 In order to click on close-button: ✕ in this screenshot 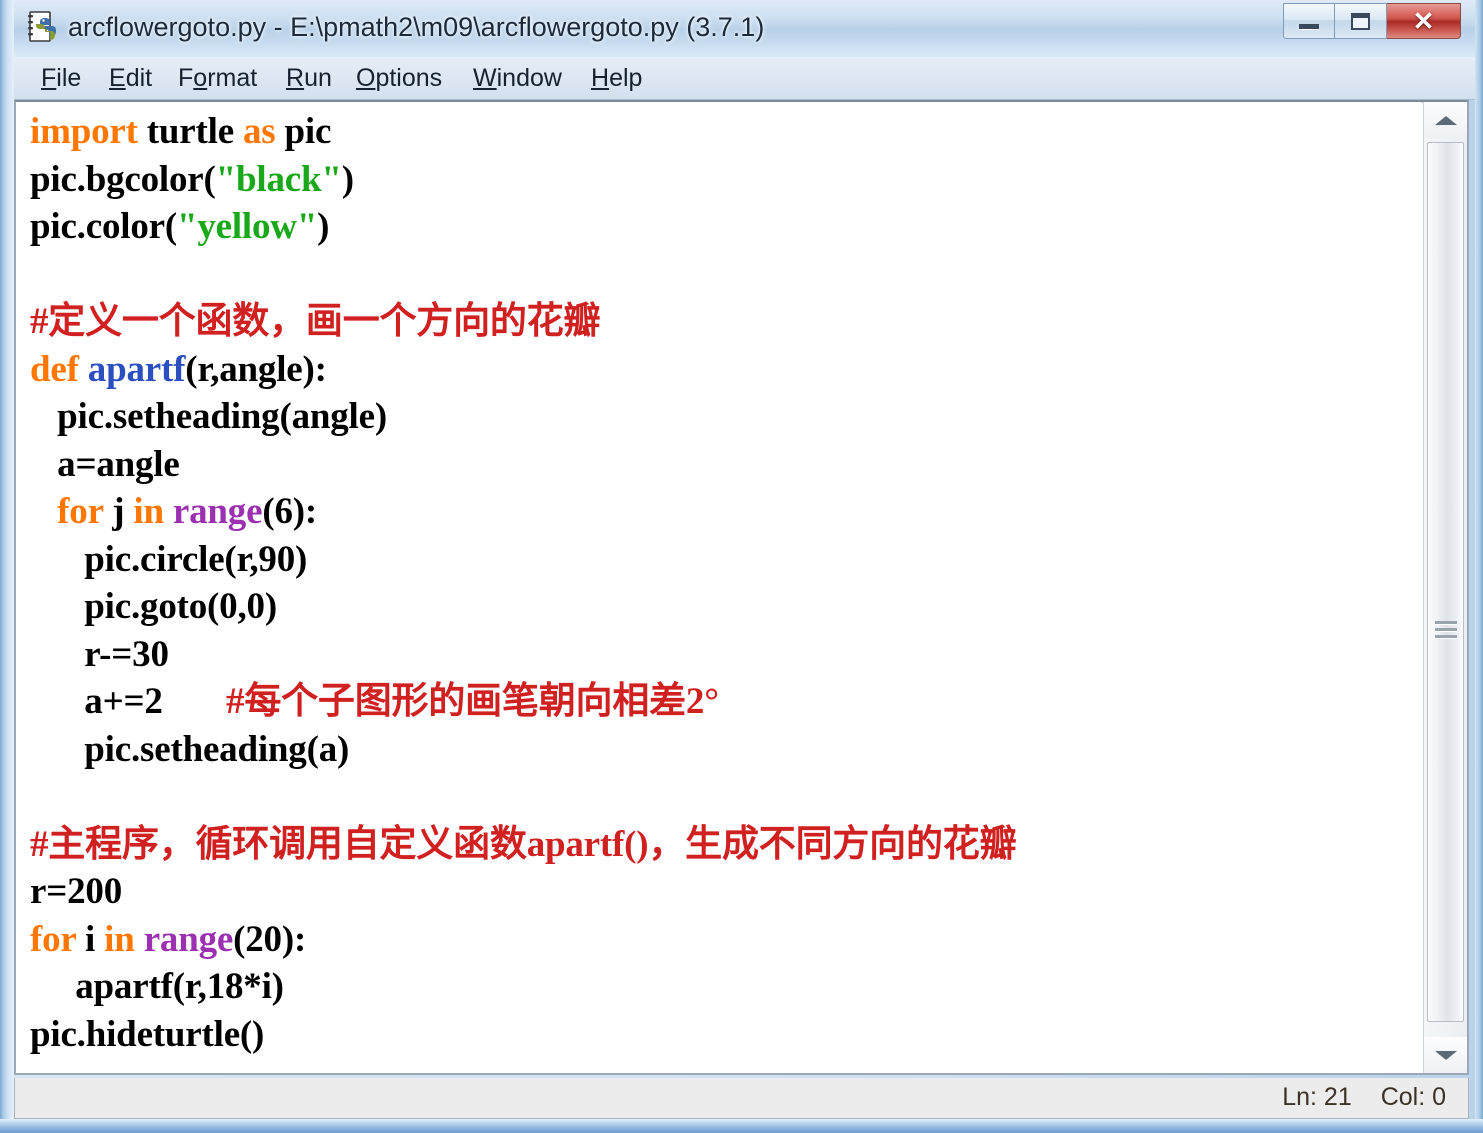, I will do `click(1424, 21)`.